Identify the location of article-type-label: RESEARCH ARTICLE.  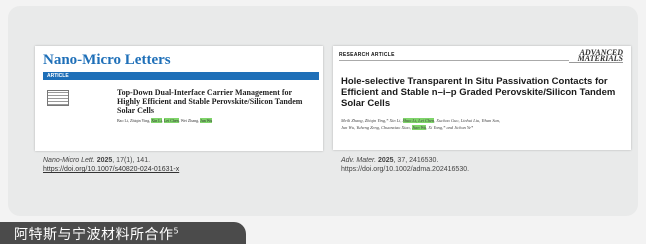
(367, 55).